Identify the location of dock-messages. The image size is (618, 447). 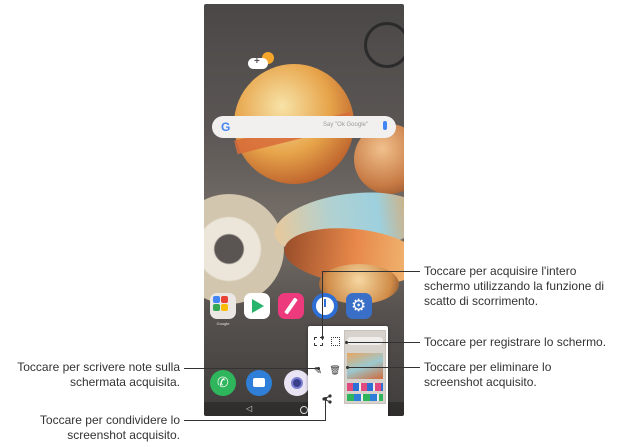
(259, 383).